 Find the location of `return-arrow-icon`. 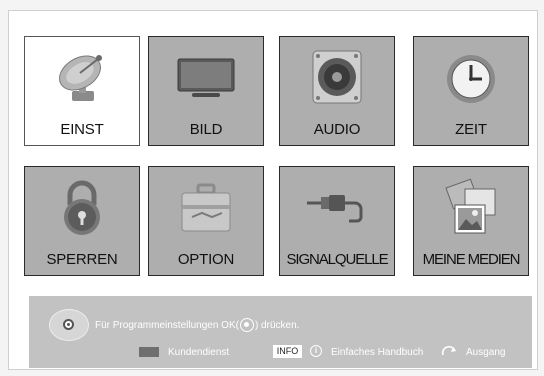

return-arrow-icon is located at coordinates (450, 352).